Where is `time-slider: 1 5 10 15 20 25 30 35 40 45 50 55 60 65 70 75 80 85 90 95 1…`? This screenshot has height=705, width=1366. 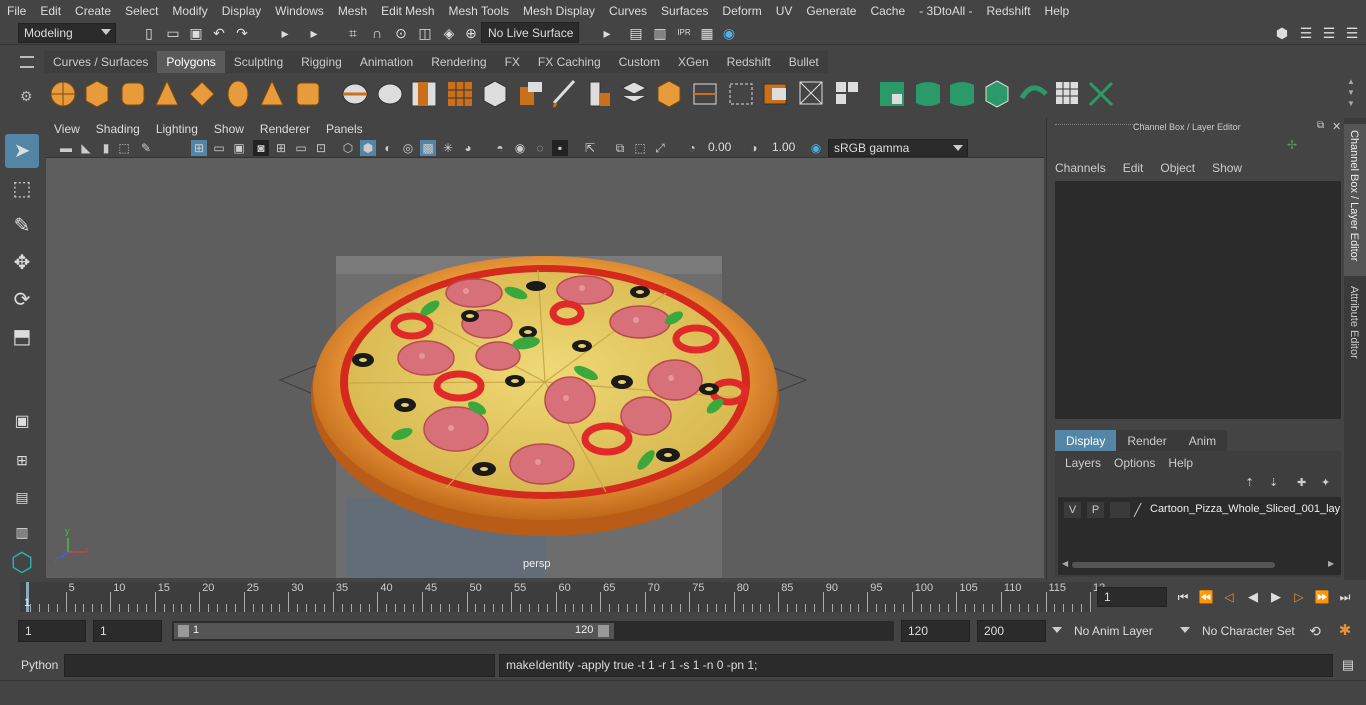
time-slider: 1 5 10 15 20 25 30 35 40 45 50 55 60 65 70 75 80 85 90 95 1… is located at coordinates (683, 597).